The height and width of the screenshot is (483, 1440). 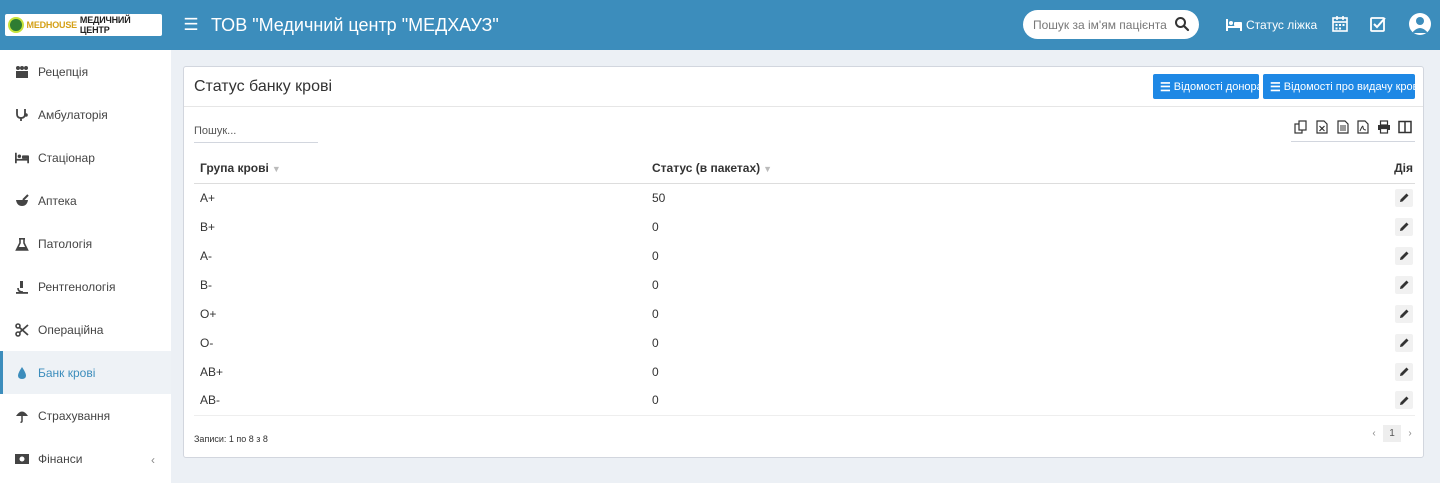 I want to click on patient-search-input, so click(x=1103, y=24).